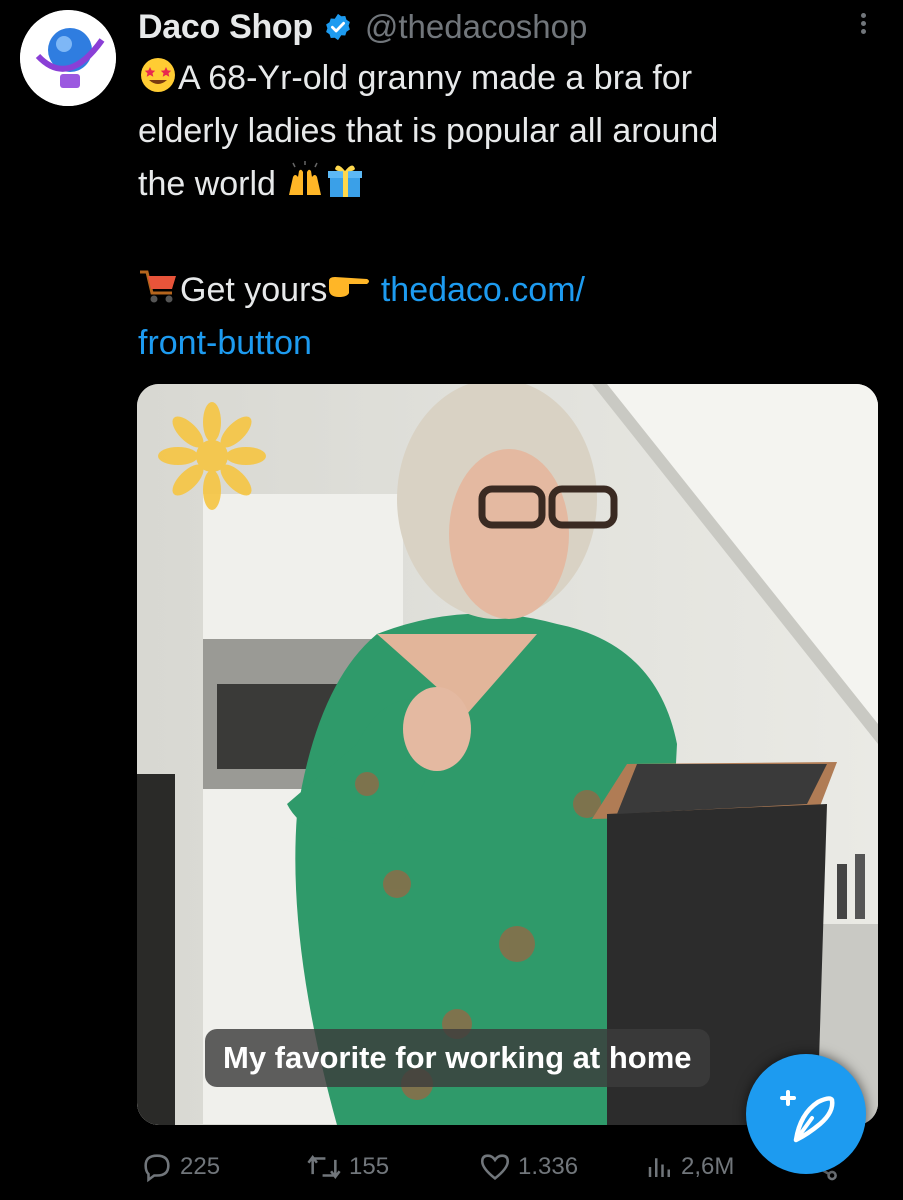  What do you see at coordinates (157, 1168) in the screenshot?
I see `reply-icon` at bounding box center [157, 1168].